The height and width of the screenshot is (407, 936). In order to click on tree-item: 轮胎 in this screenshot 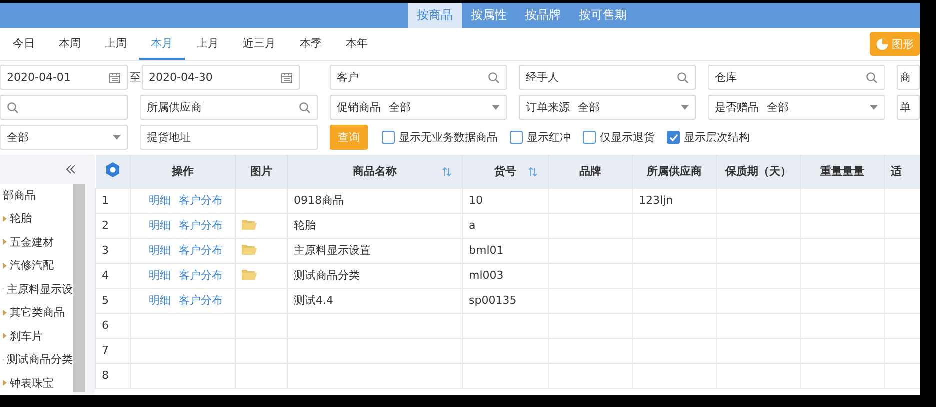, I will do `click(21, 218)`.